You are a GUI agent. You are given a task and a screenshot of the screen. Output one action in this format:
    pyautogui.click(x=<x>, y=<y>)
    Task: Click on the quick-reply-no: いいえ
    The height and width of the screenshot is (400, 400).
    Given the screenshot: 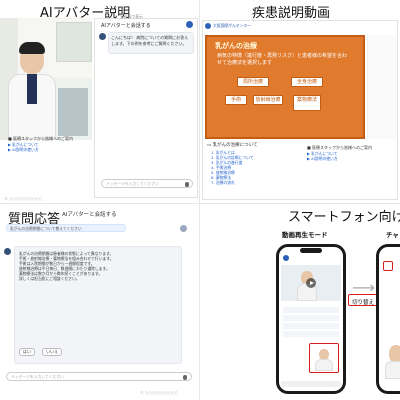 What is the action you would take?
    pyautogui.click(x=52, y=352)
    